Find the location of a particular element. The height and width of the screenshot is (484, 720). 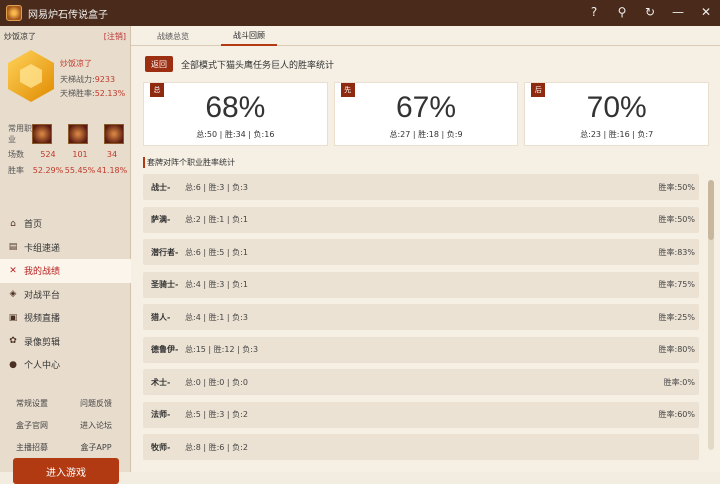

feedback-link: 问题反馈 is located at coordinates (96, 403).